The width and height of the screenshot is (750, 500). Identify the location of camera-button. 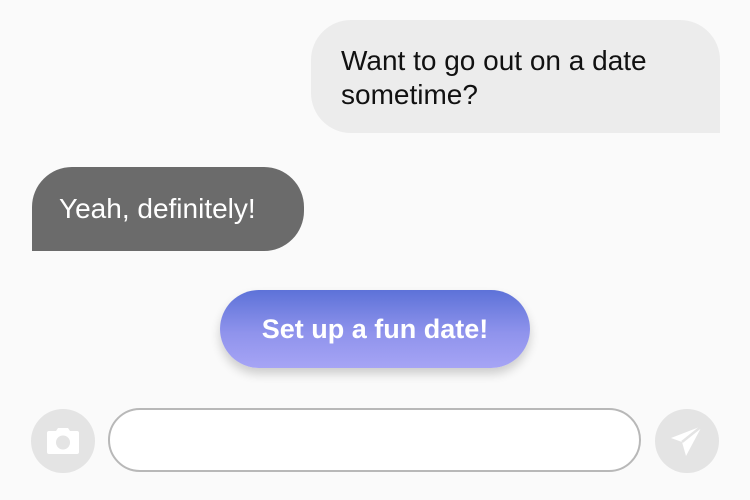
(63, 441).